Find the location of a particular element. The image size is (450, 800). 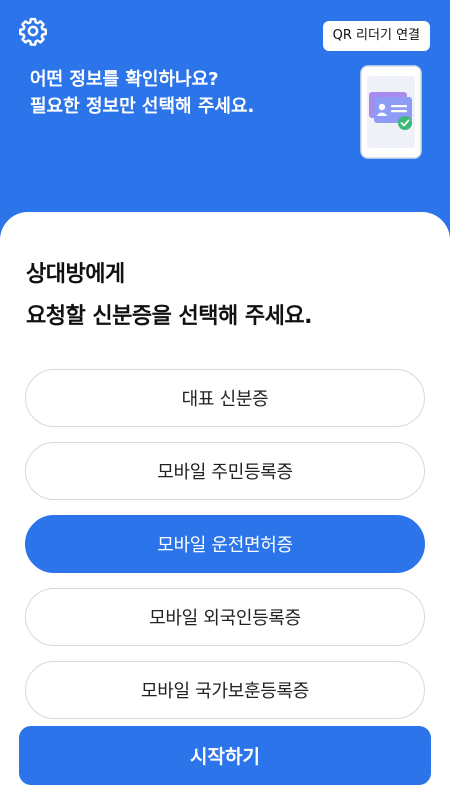

gear-icon is located at coordinates (33, 31).